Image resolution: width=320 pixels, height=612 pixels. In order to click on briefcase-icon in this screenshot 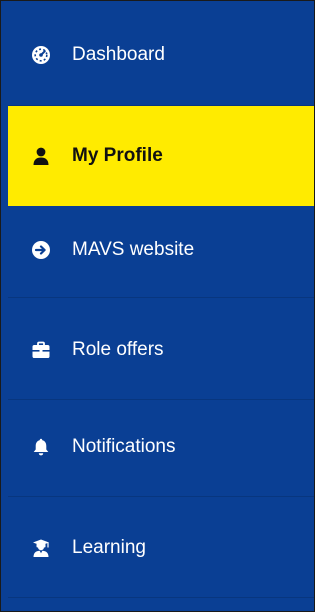, I will do `click(41, 350)`.